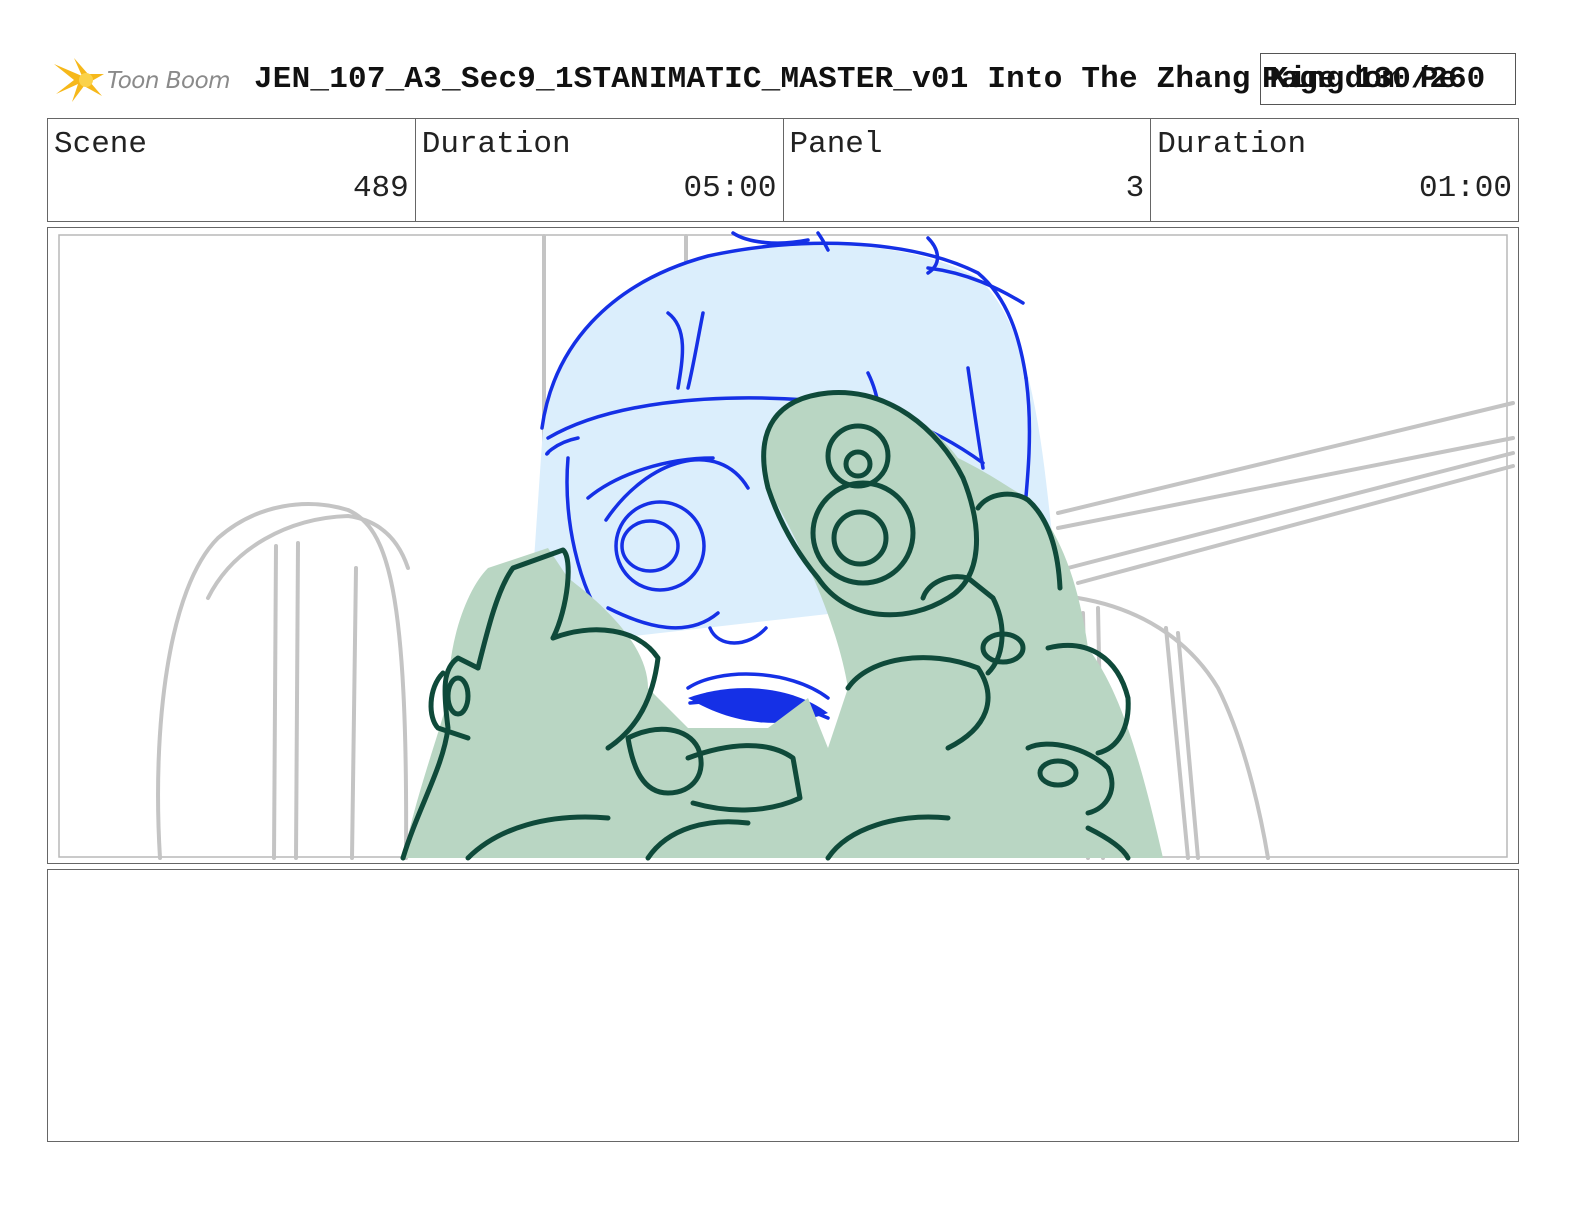 The height and width of the screenshot is (1224, 1584). What do you see at coordinates (1232, 144) in the screenshot?
I see `panel-duration-label: Duration` at bounding box center [1232, 144].